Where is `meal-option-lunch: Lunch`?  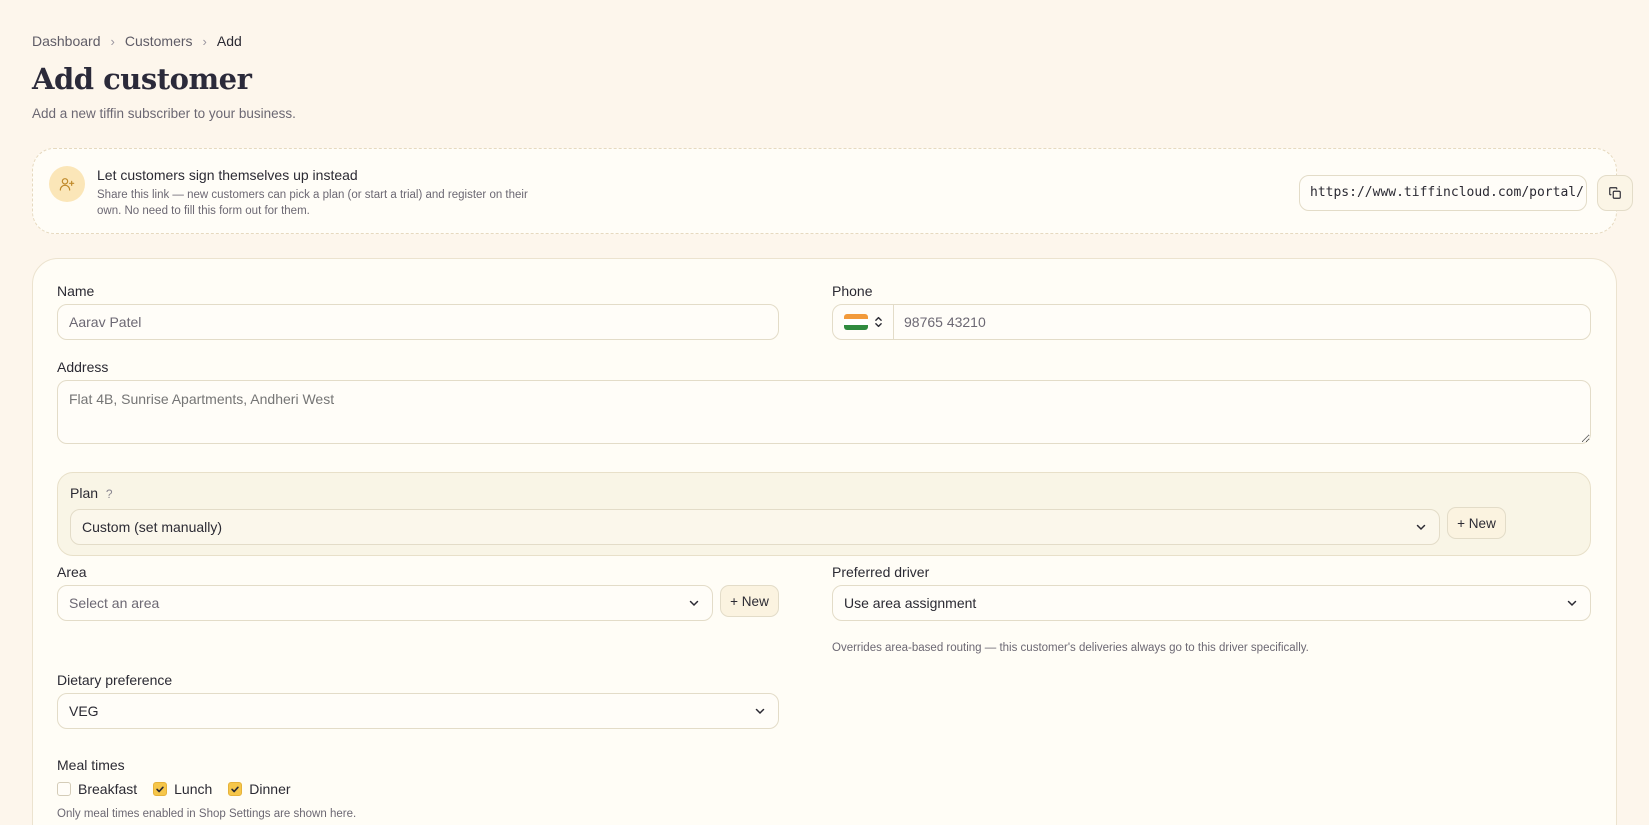
meal-option-lunch: Lunch is located at coordinates (182, 789).